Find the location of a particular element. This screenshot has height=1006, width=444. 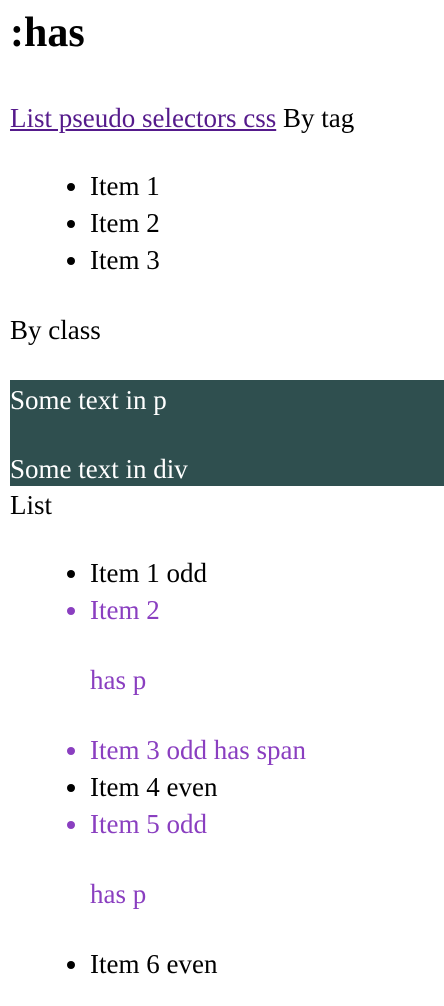

list-item: Item 5 odd has p is located at coordinates (198, 859).